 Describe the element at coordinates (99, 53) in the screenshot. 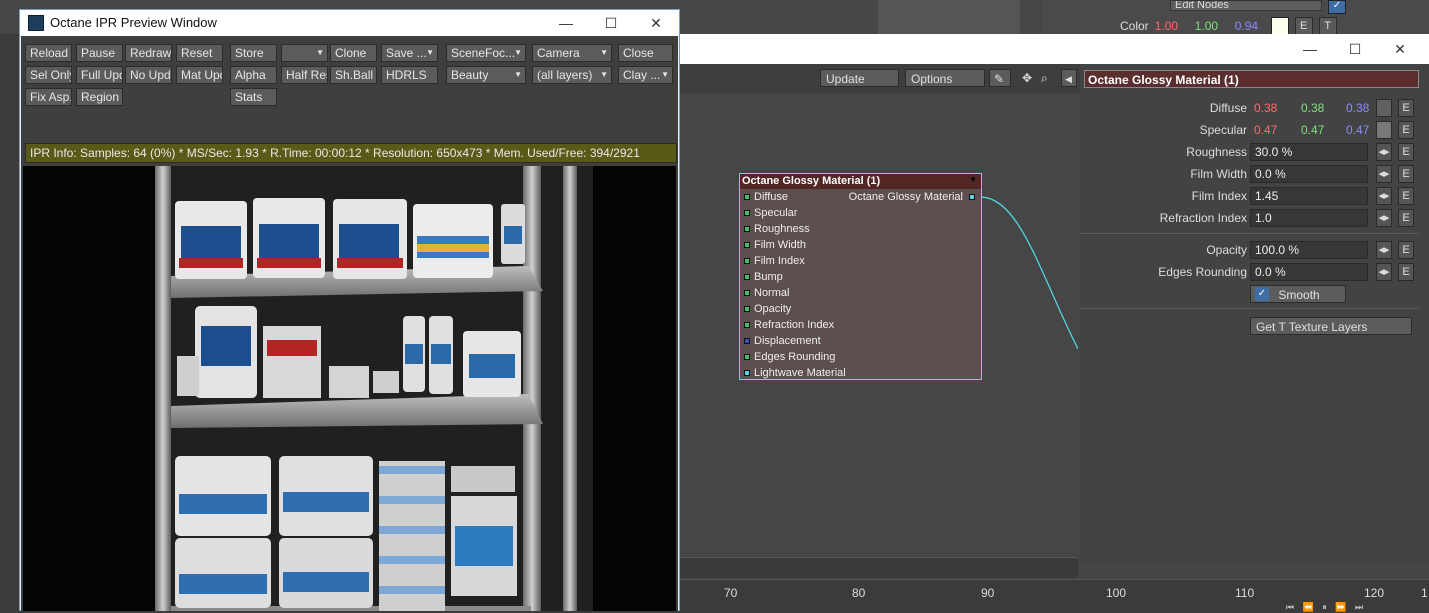

I see `ipr-pause-button: Pause` at that location.